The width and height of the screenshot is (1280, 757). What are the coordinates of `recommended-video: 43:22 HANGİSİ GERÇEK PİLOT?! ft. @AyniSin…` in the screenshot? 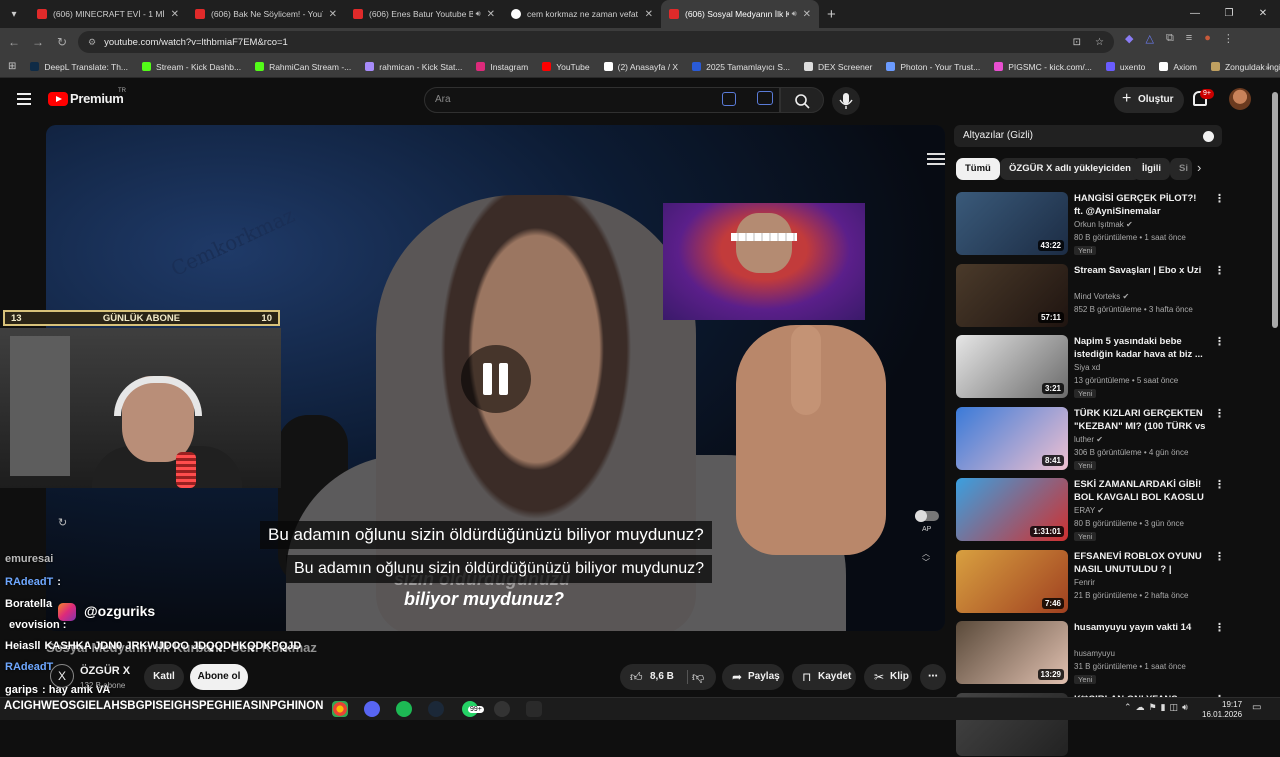 It's located at (1090, 224).